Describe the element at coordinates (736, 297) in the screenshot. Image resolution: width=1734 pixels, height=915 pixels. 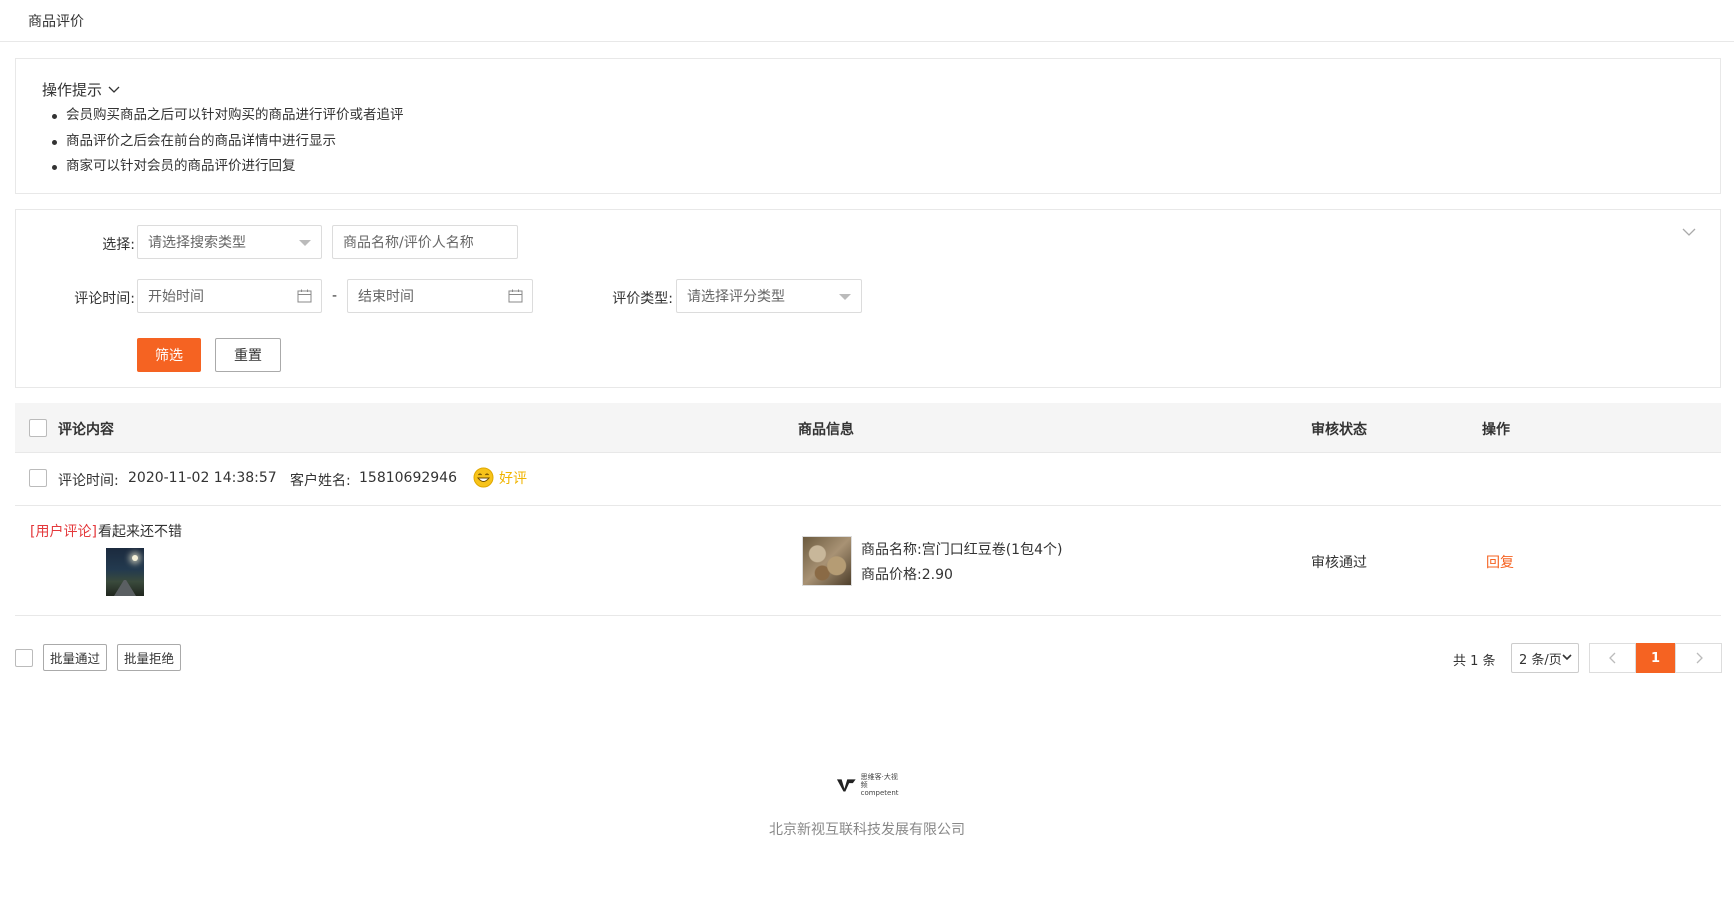
I see `rating-type-placeholder: 请选择评分类型` at that location.